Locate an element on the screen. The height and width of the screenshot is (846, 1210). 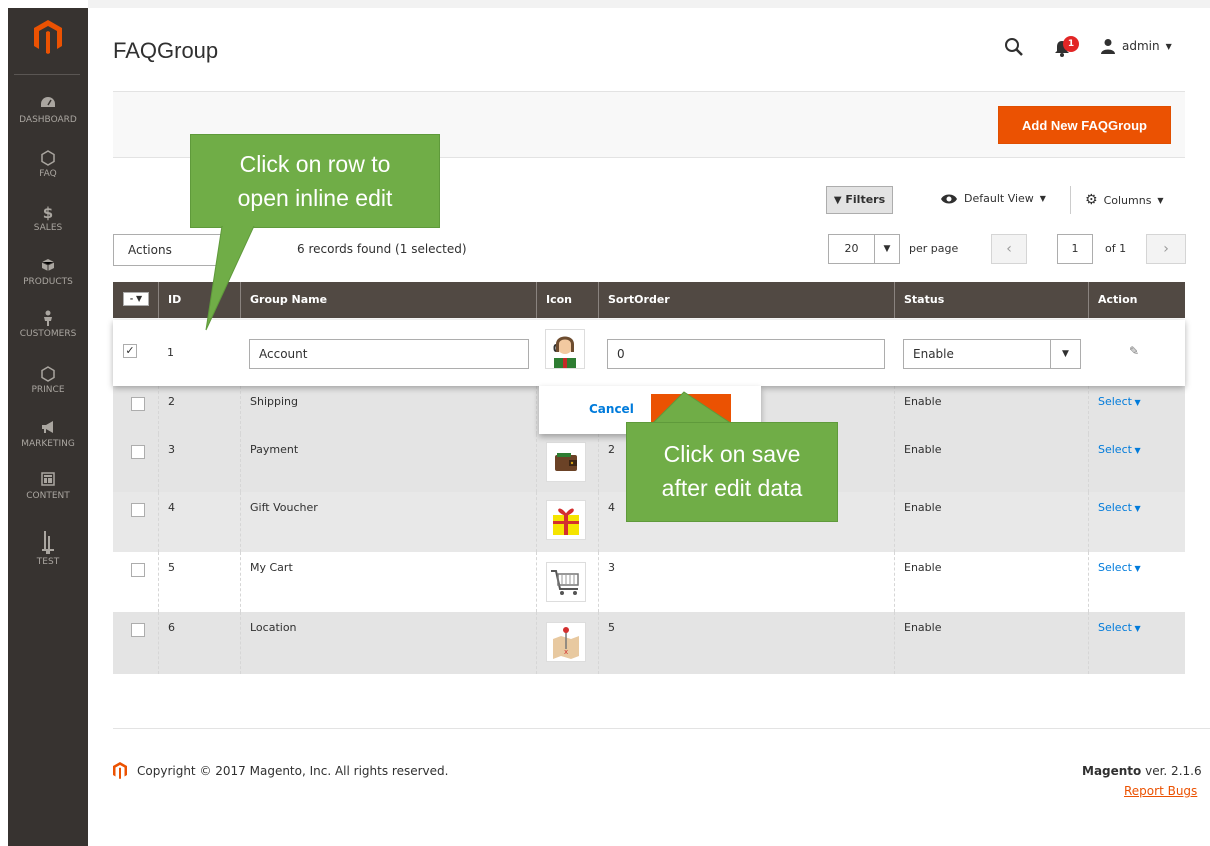
per-page-select: 20 ▼ is located at coordinates (864, 249).